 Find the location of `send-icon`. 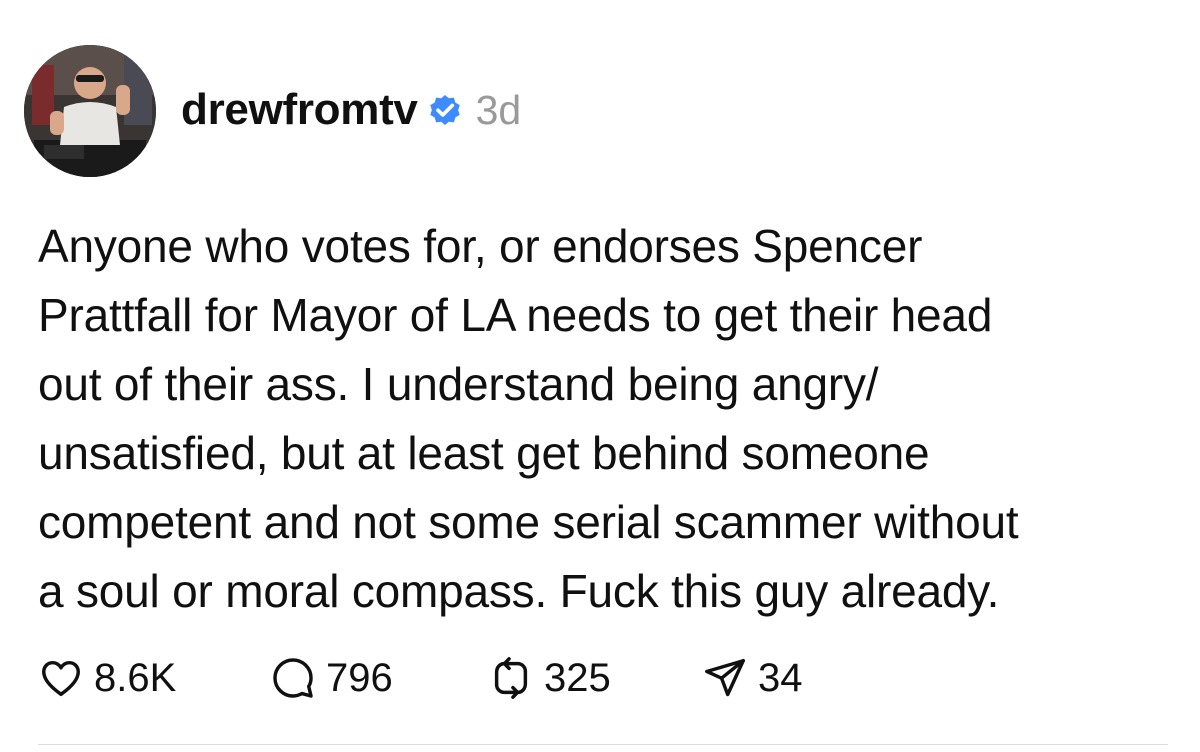

send-icon is located at coordinates (725, 678).